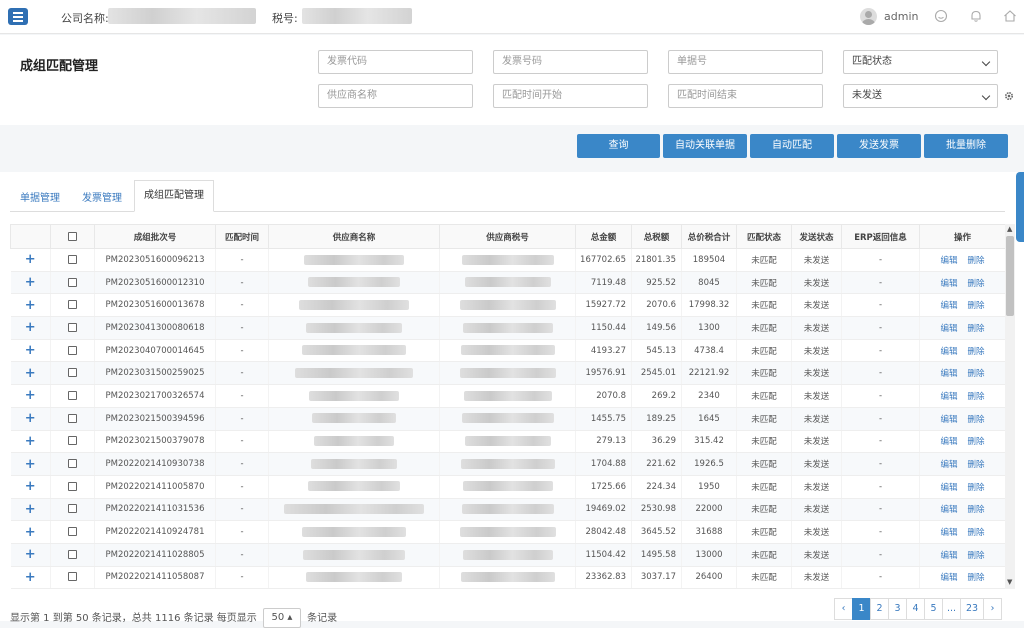 The image size is (1024, 628). I want to click on smiley-icon, so click(941, 16).